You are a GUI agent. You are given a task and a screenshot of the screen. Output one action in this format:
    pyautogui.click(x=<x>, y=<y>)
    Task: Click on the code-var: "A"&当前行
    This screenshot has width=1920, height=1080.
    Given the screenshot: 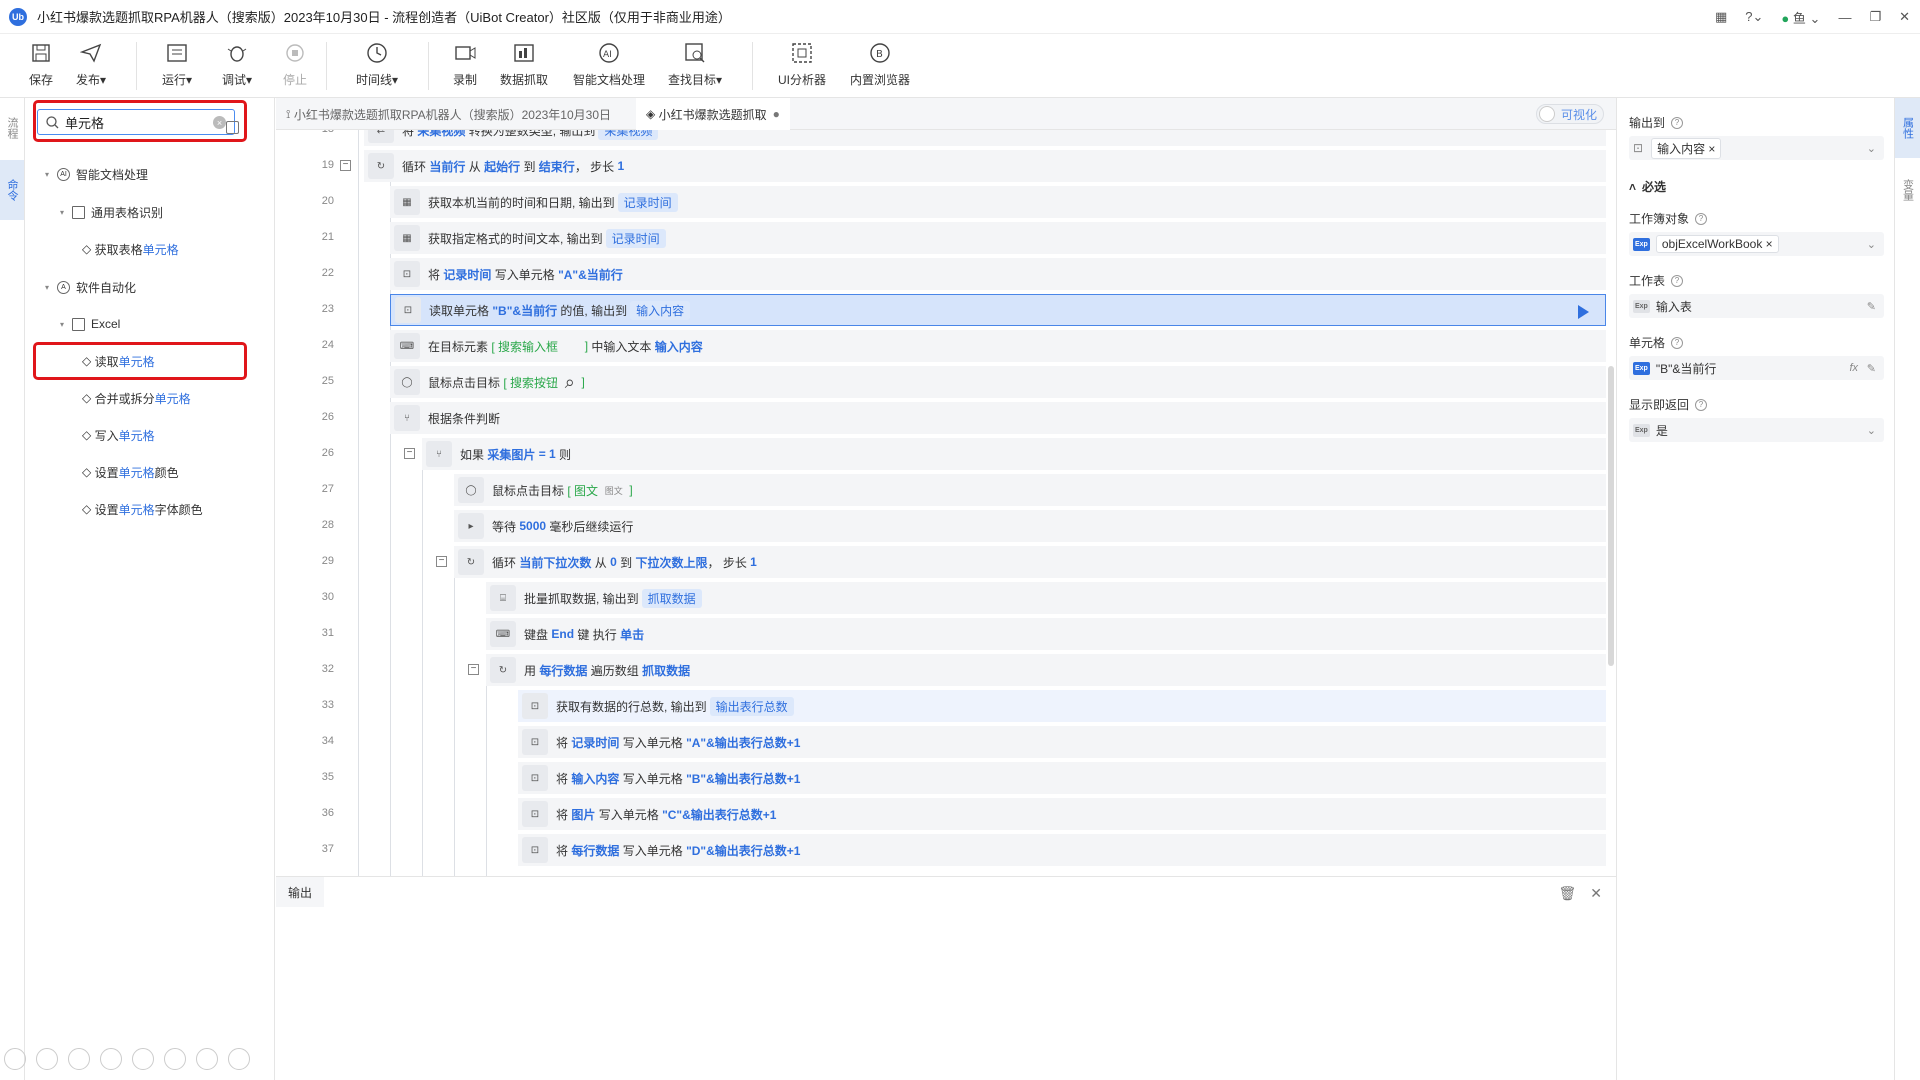 What is the action you would take?
    pyautogui.click(x=590, y=274)
    